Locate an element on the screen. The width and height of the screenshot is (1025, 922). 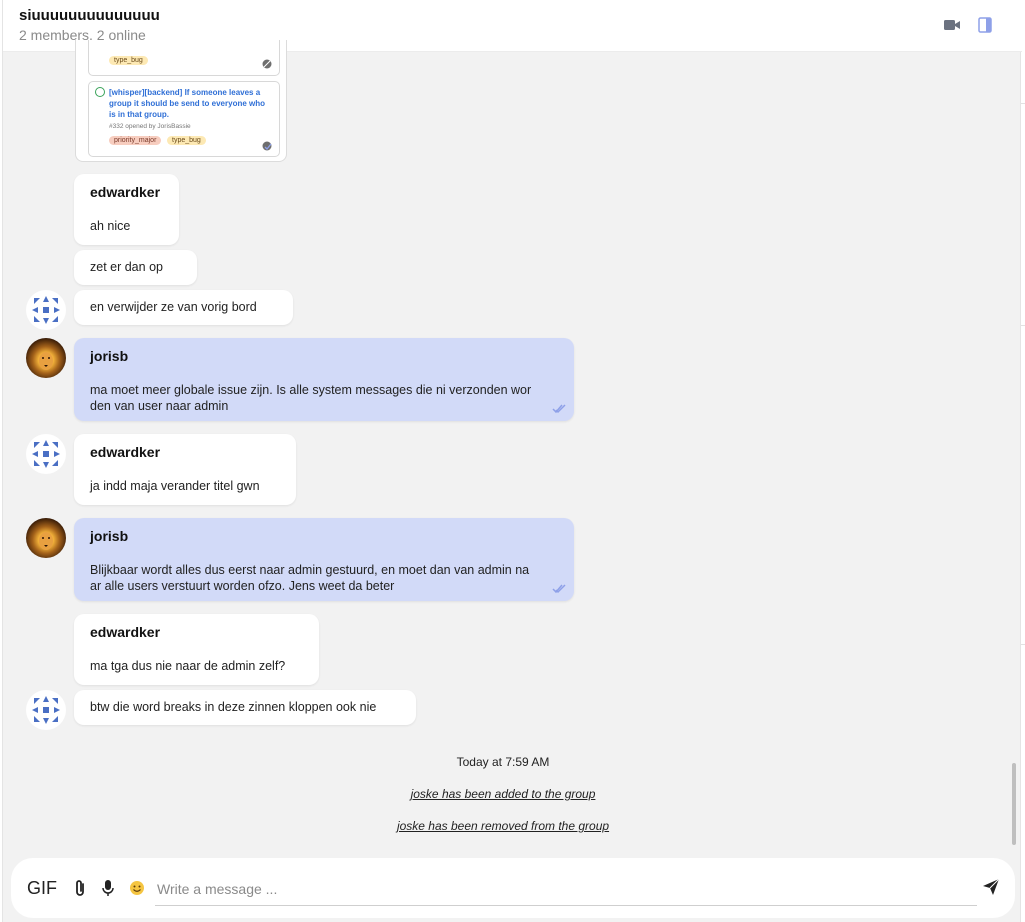
side-panel-icon is located at coordinates (985, 25).